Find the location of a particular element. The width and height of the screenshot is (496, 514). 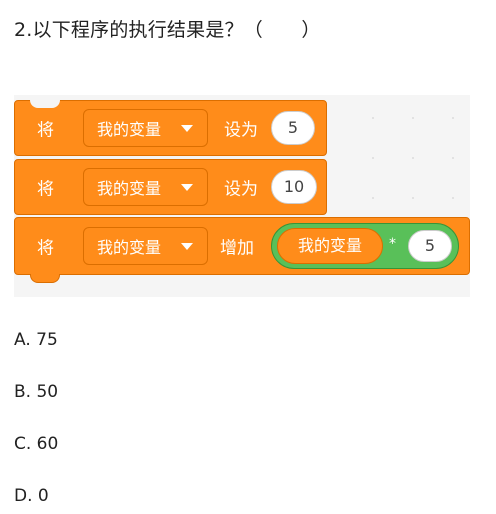

question-text: 2.以下程序的执行结果是？（ ） is located at coordinates (167, 30).